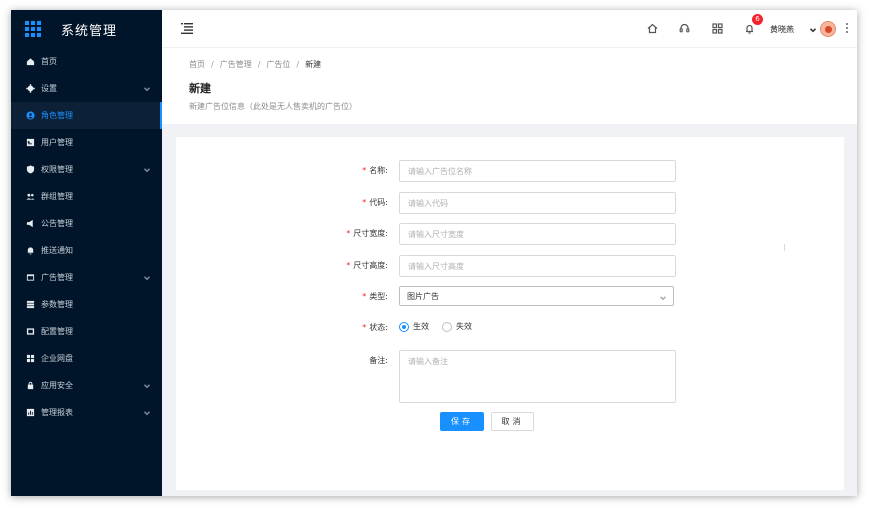  Describe the element at coordinates (462, 421) in the screenshot. I see `save-button: 保存` at that location.